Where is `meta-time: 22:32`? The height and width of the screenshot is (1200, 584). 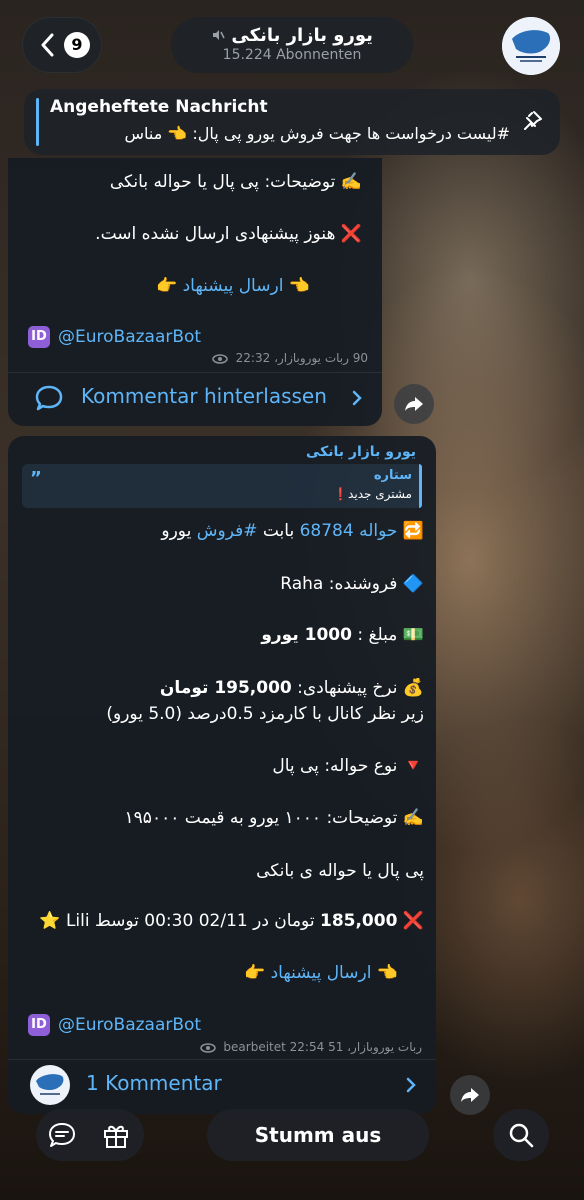 meta-time: 22:32 is located at coordinates (253, 358).